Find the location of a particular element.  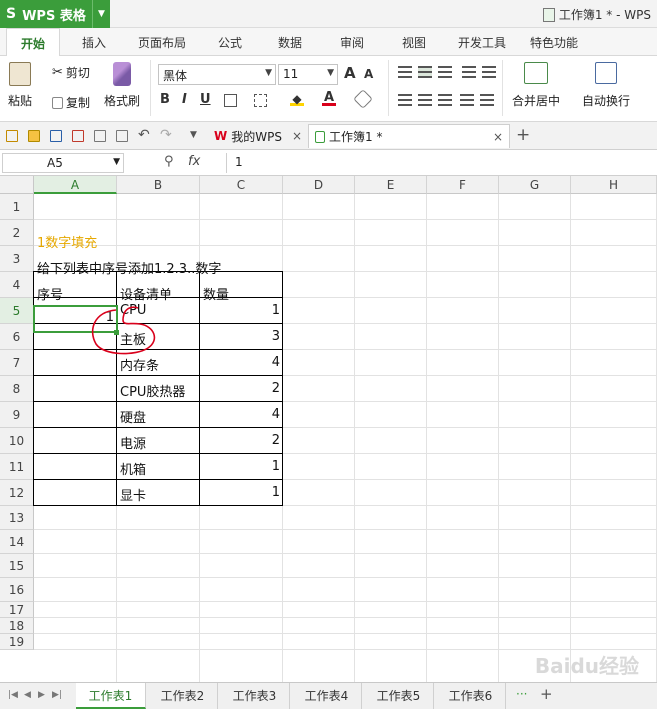

cell-device-name: 显卡 is located at coordinates (131, 494).